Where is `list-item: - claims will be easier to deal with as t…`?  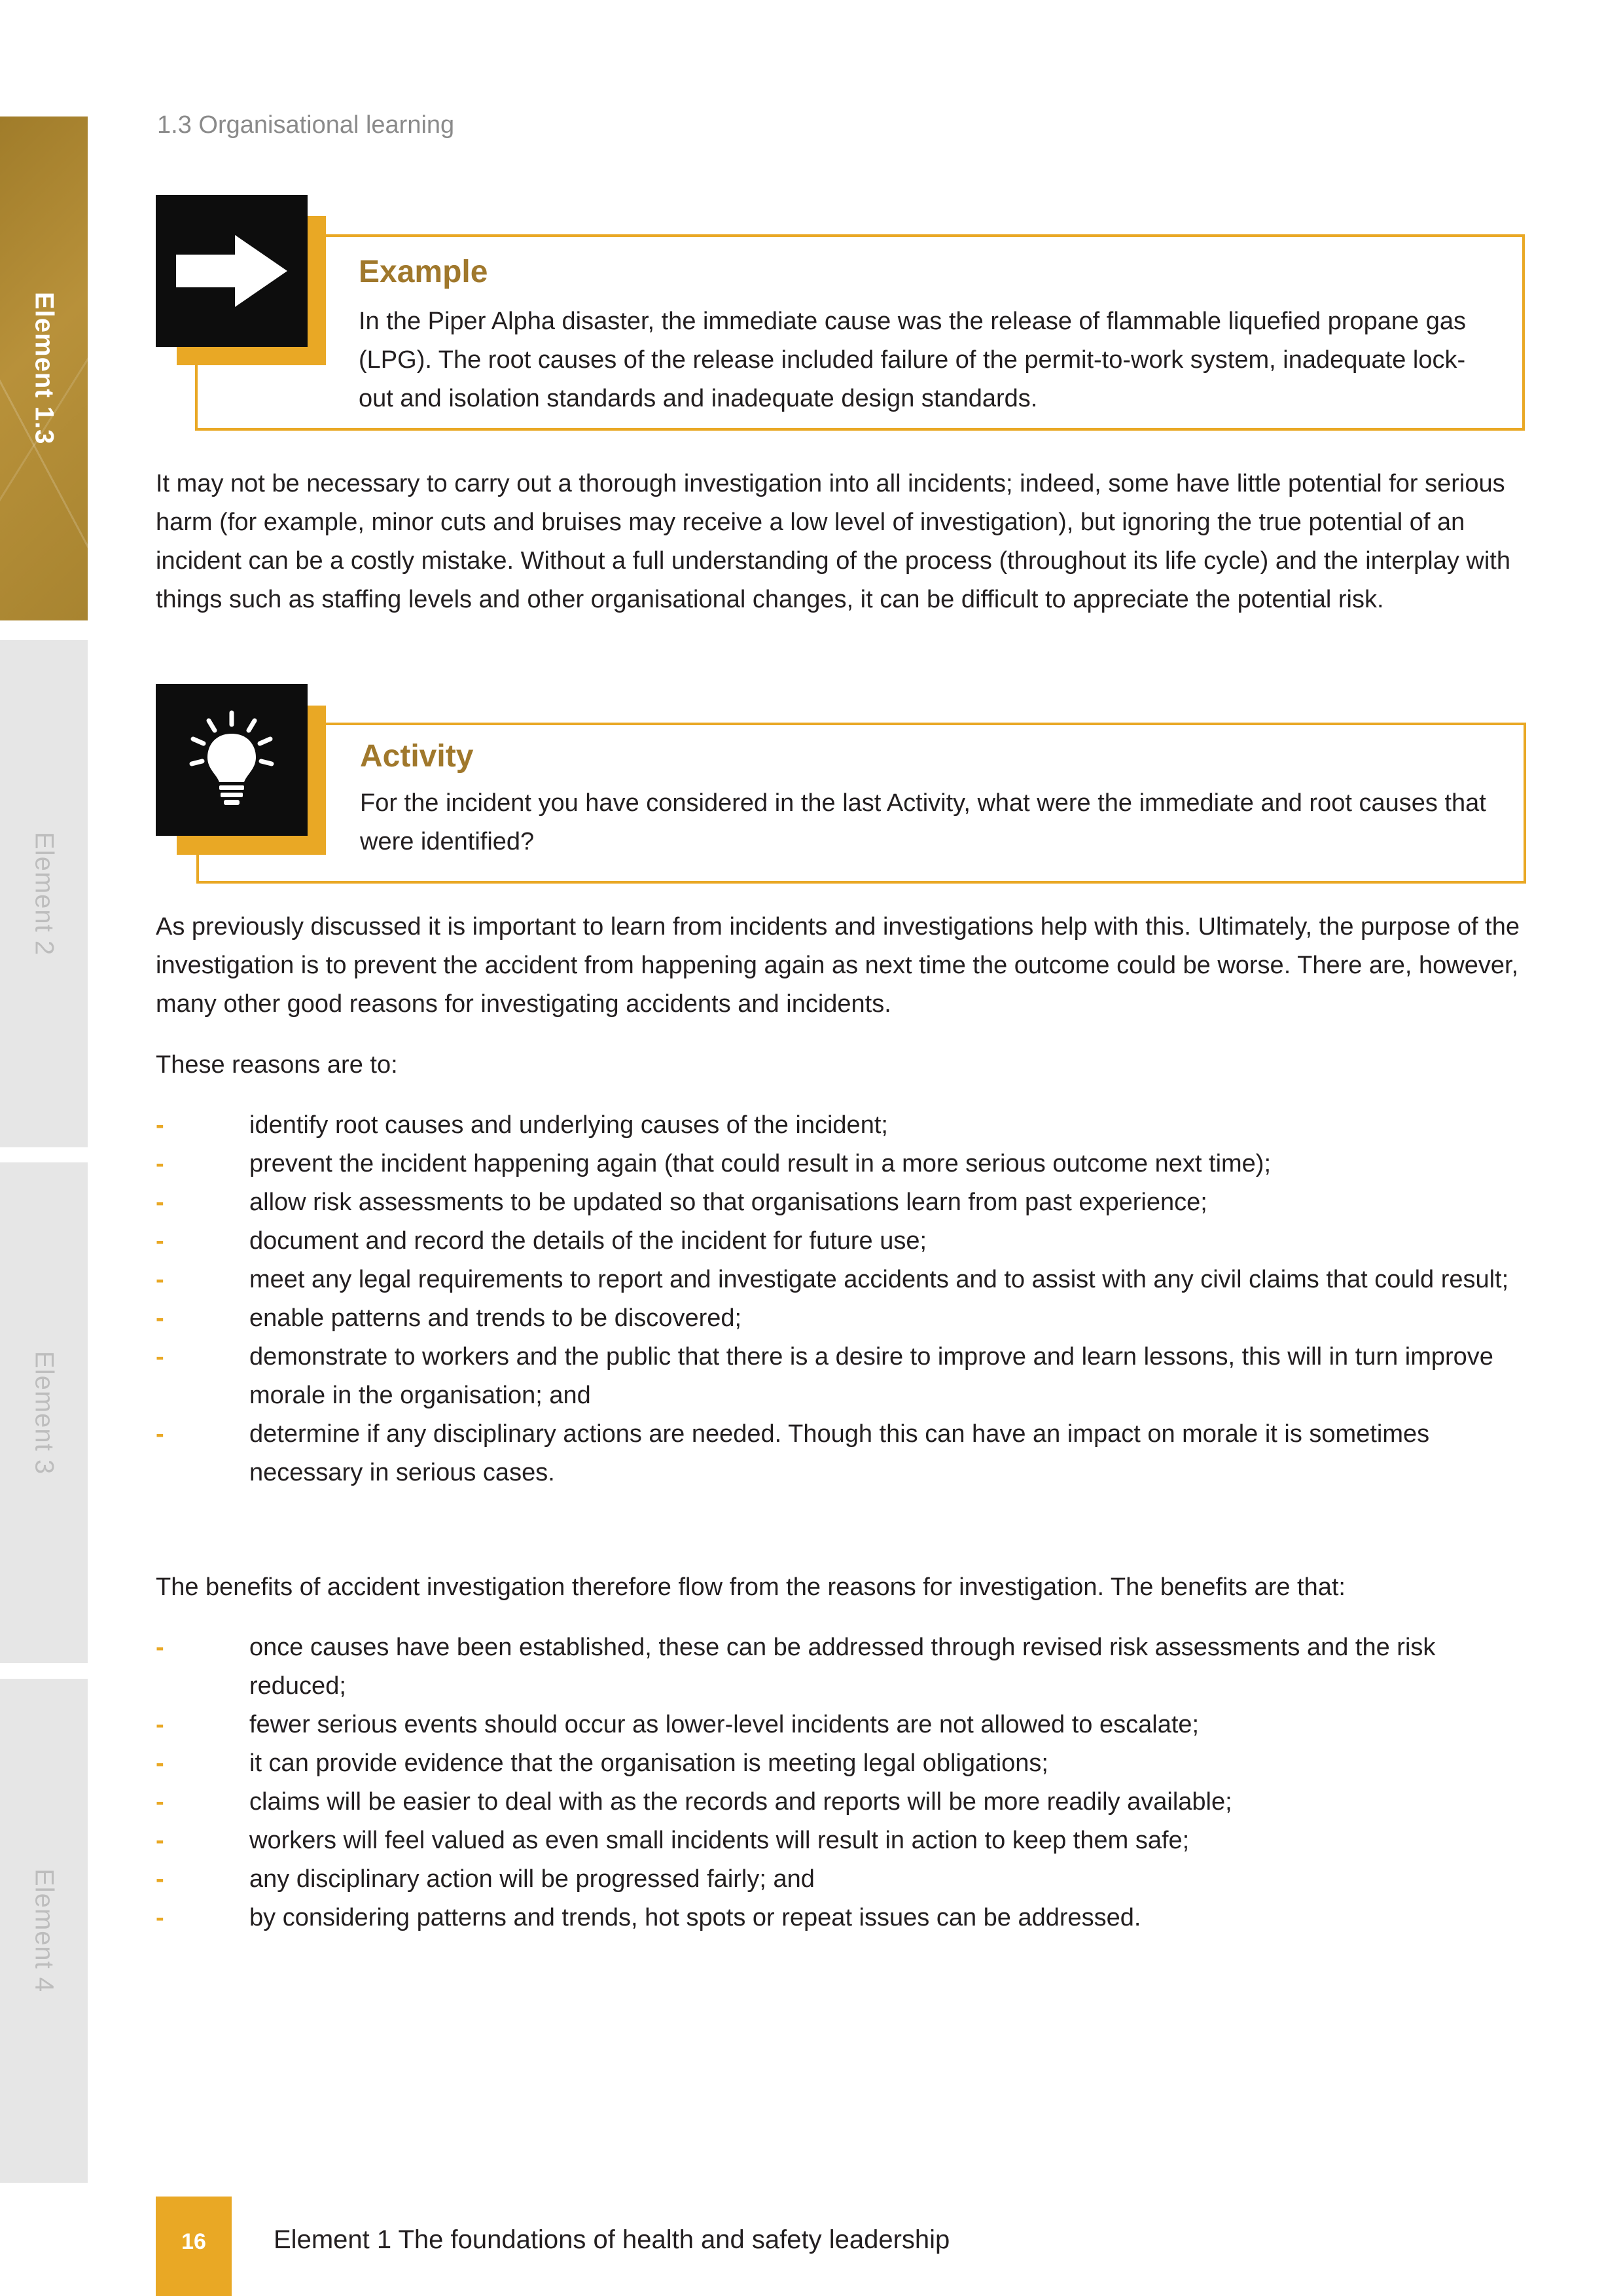 list-item: - claims will be easier to deal with as t… is located at coordinates (840, 1802).